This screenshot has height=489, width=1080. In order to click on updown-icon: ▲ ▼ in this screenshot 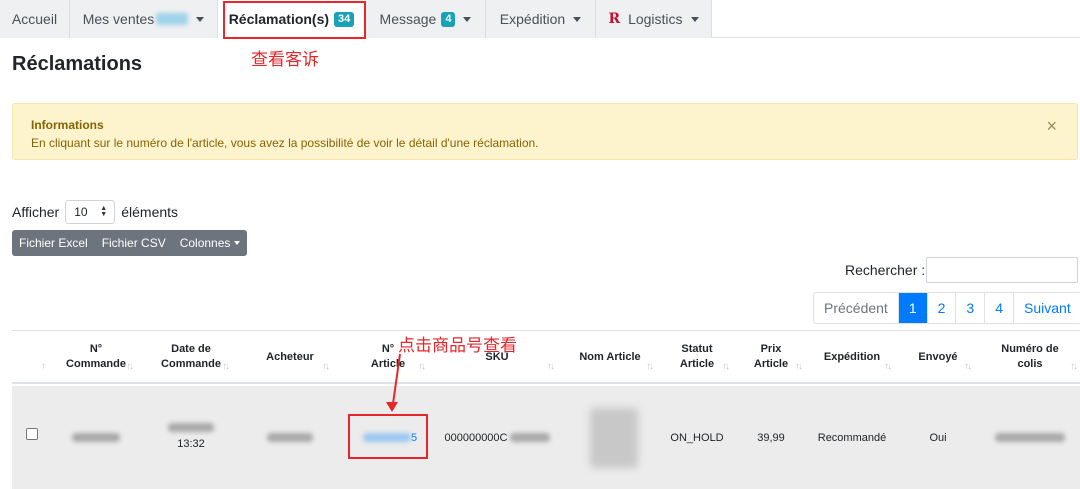, I will do `click(104, 211)`.